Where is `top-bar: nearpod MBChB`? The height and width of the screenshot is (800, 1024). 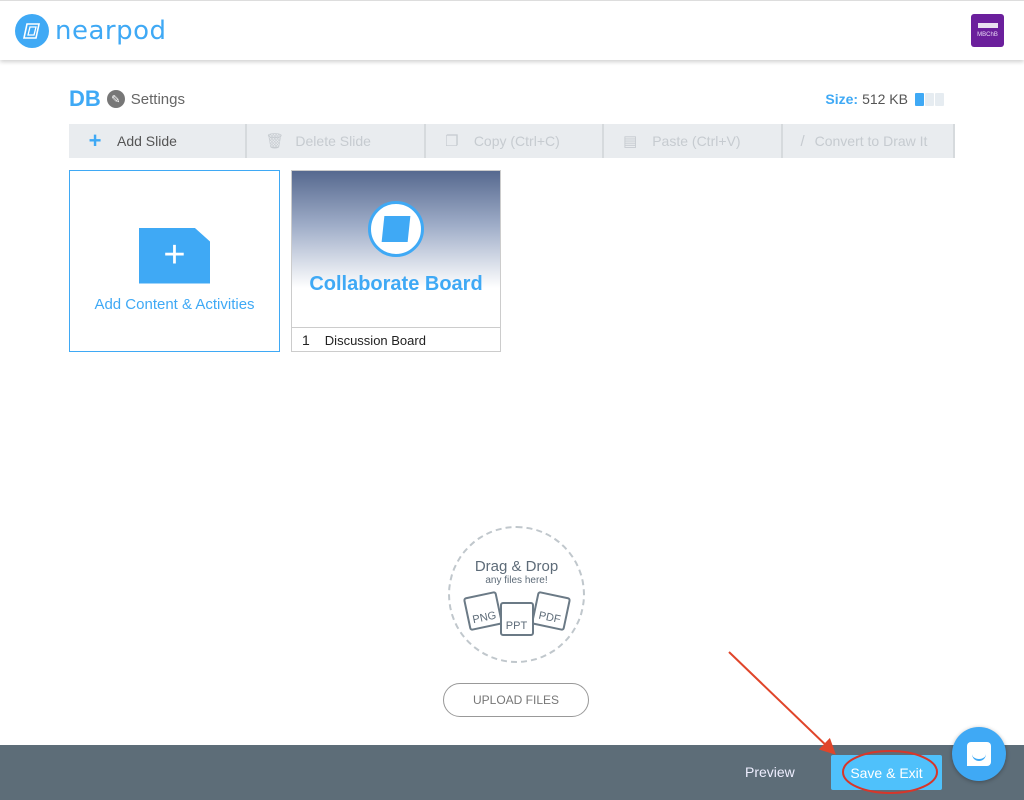 top-bar: nearpod MBChB is located at coordinates (512, 30).